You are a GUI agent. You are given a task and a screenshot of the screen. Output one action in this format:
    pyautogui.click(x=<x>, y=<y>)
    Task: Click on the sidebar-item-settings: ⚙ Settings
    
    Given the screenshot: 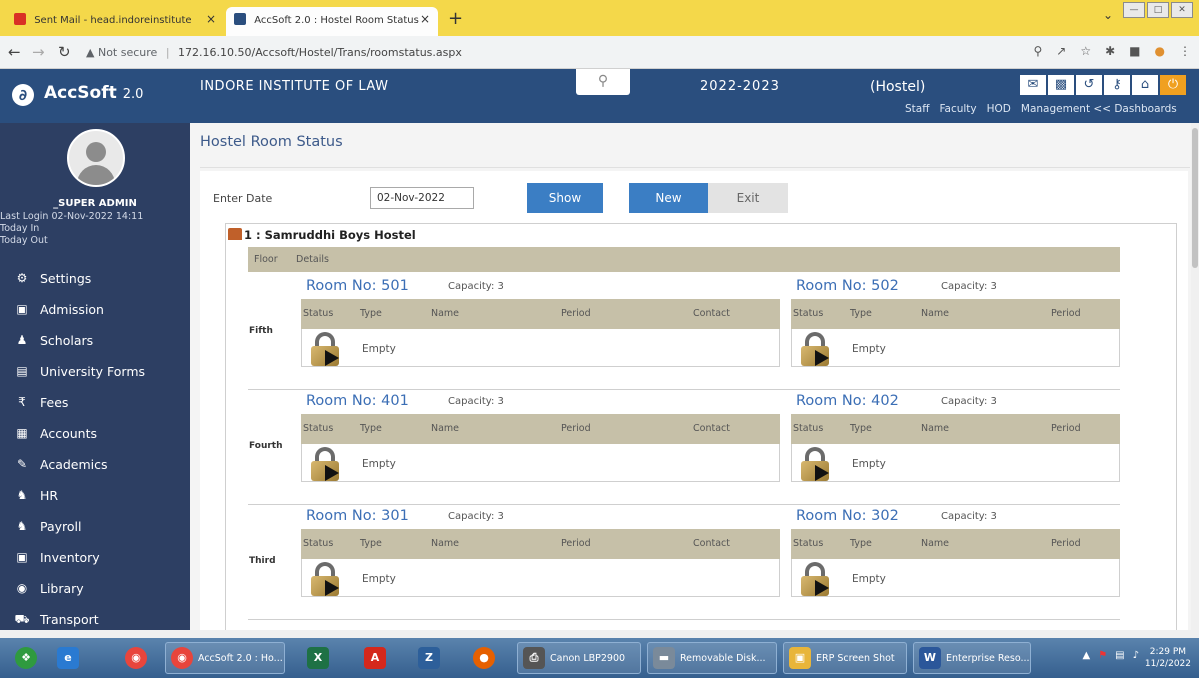 What is the action you would take?
    pyautogui.click(x=95, y=278)
    